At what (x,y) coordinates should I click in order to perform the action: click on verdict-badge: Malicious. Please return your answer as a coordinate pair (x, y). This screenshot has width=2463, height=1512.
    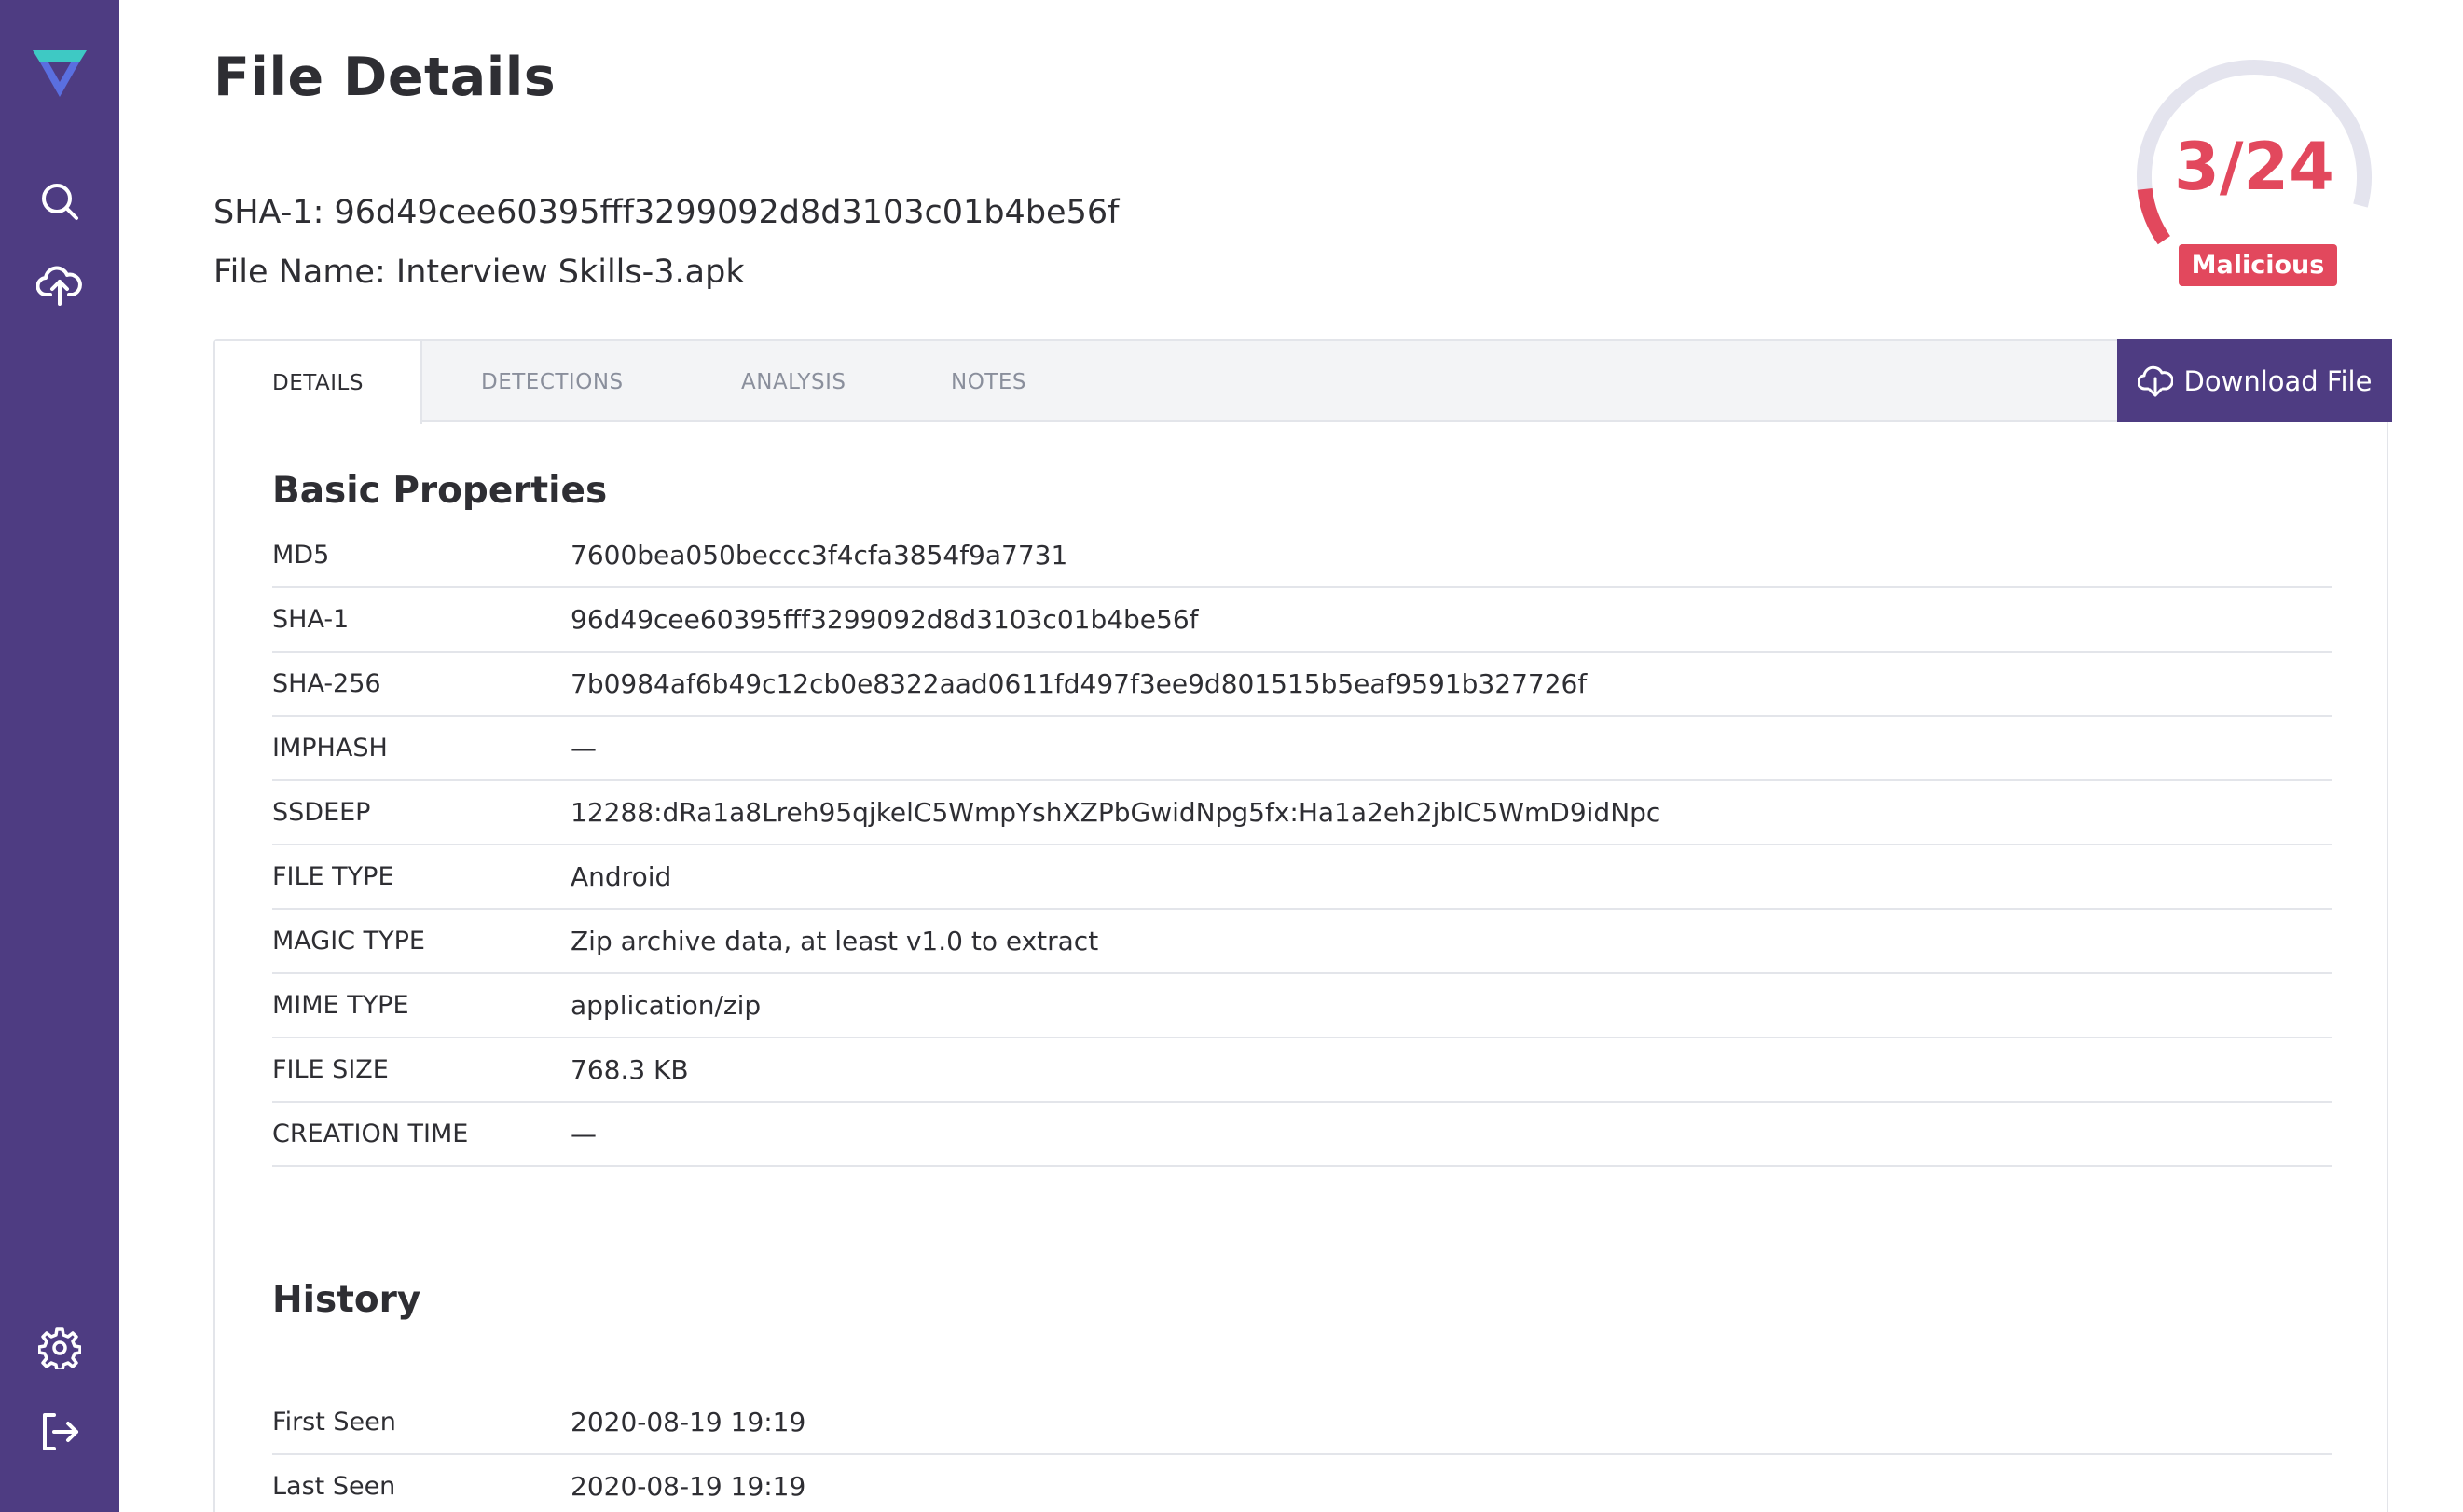
    Looking at the image, I should click on (2258, 265).